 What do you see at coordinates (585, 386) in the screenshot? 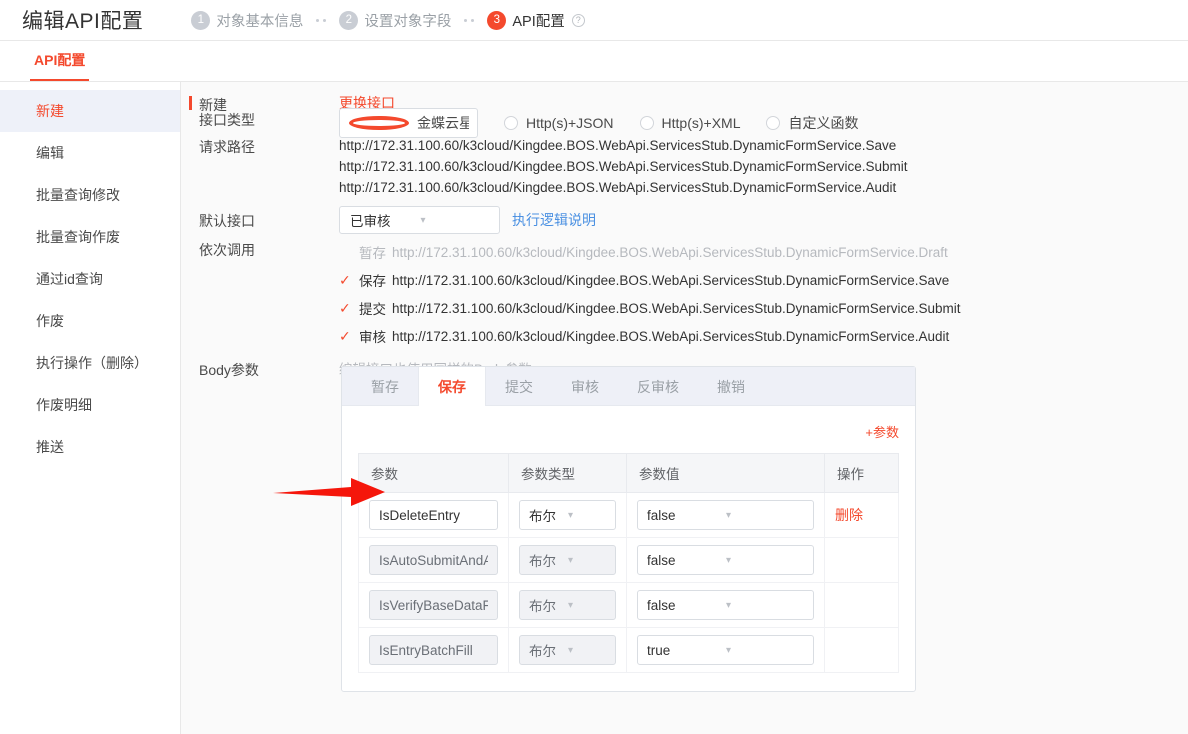
I see `body-tab-audit: 审核` at bounding box center [585, 386].